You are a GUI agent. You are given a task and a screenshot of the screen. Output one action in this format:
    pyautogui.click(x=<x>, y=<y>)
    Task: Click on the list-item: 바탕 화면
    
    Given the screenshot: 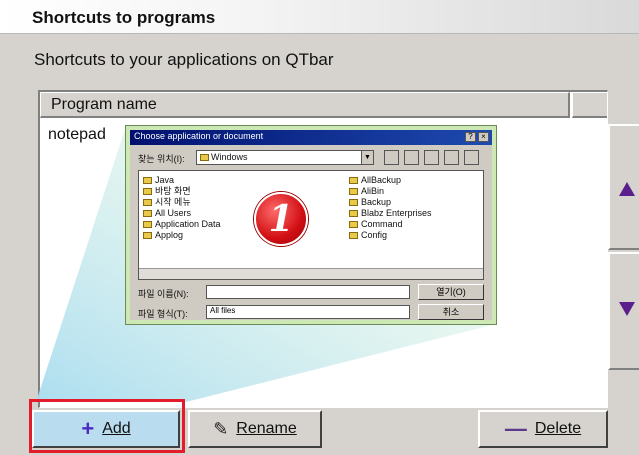 What is the action you would take?
    pyautogui.click(x=182, y=191)
    